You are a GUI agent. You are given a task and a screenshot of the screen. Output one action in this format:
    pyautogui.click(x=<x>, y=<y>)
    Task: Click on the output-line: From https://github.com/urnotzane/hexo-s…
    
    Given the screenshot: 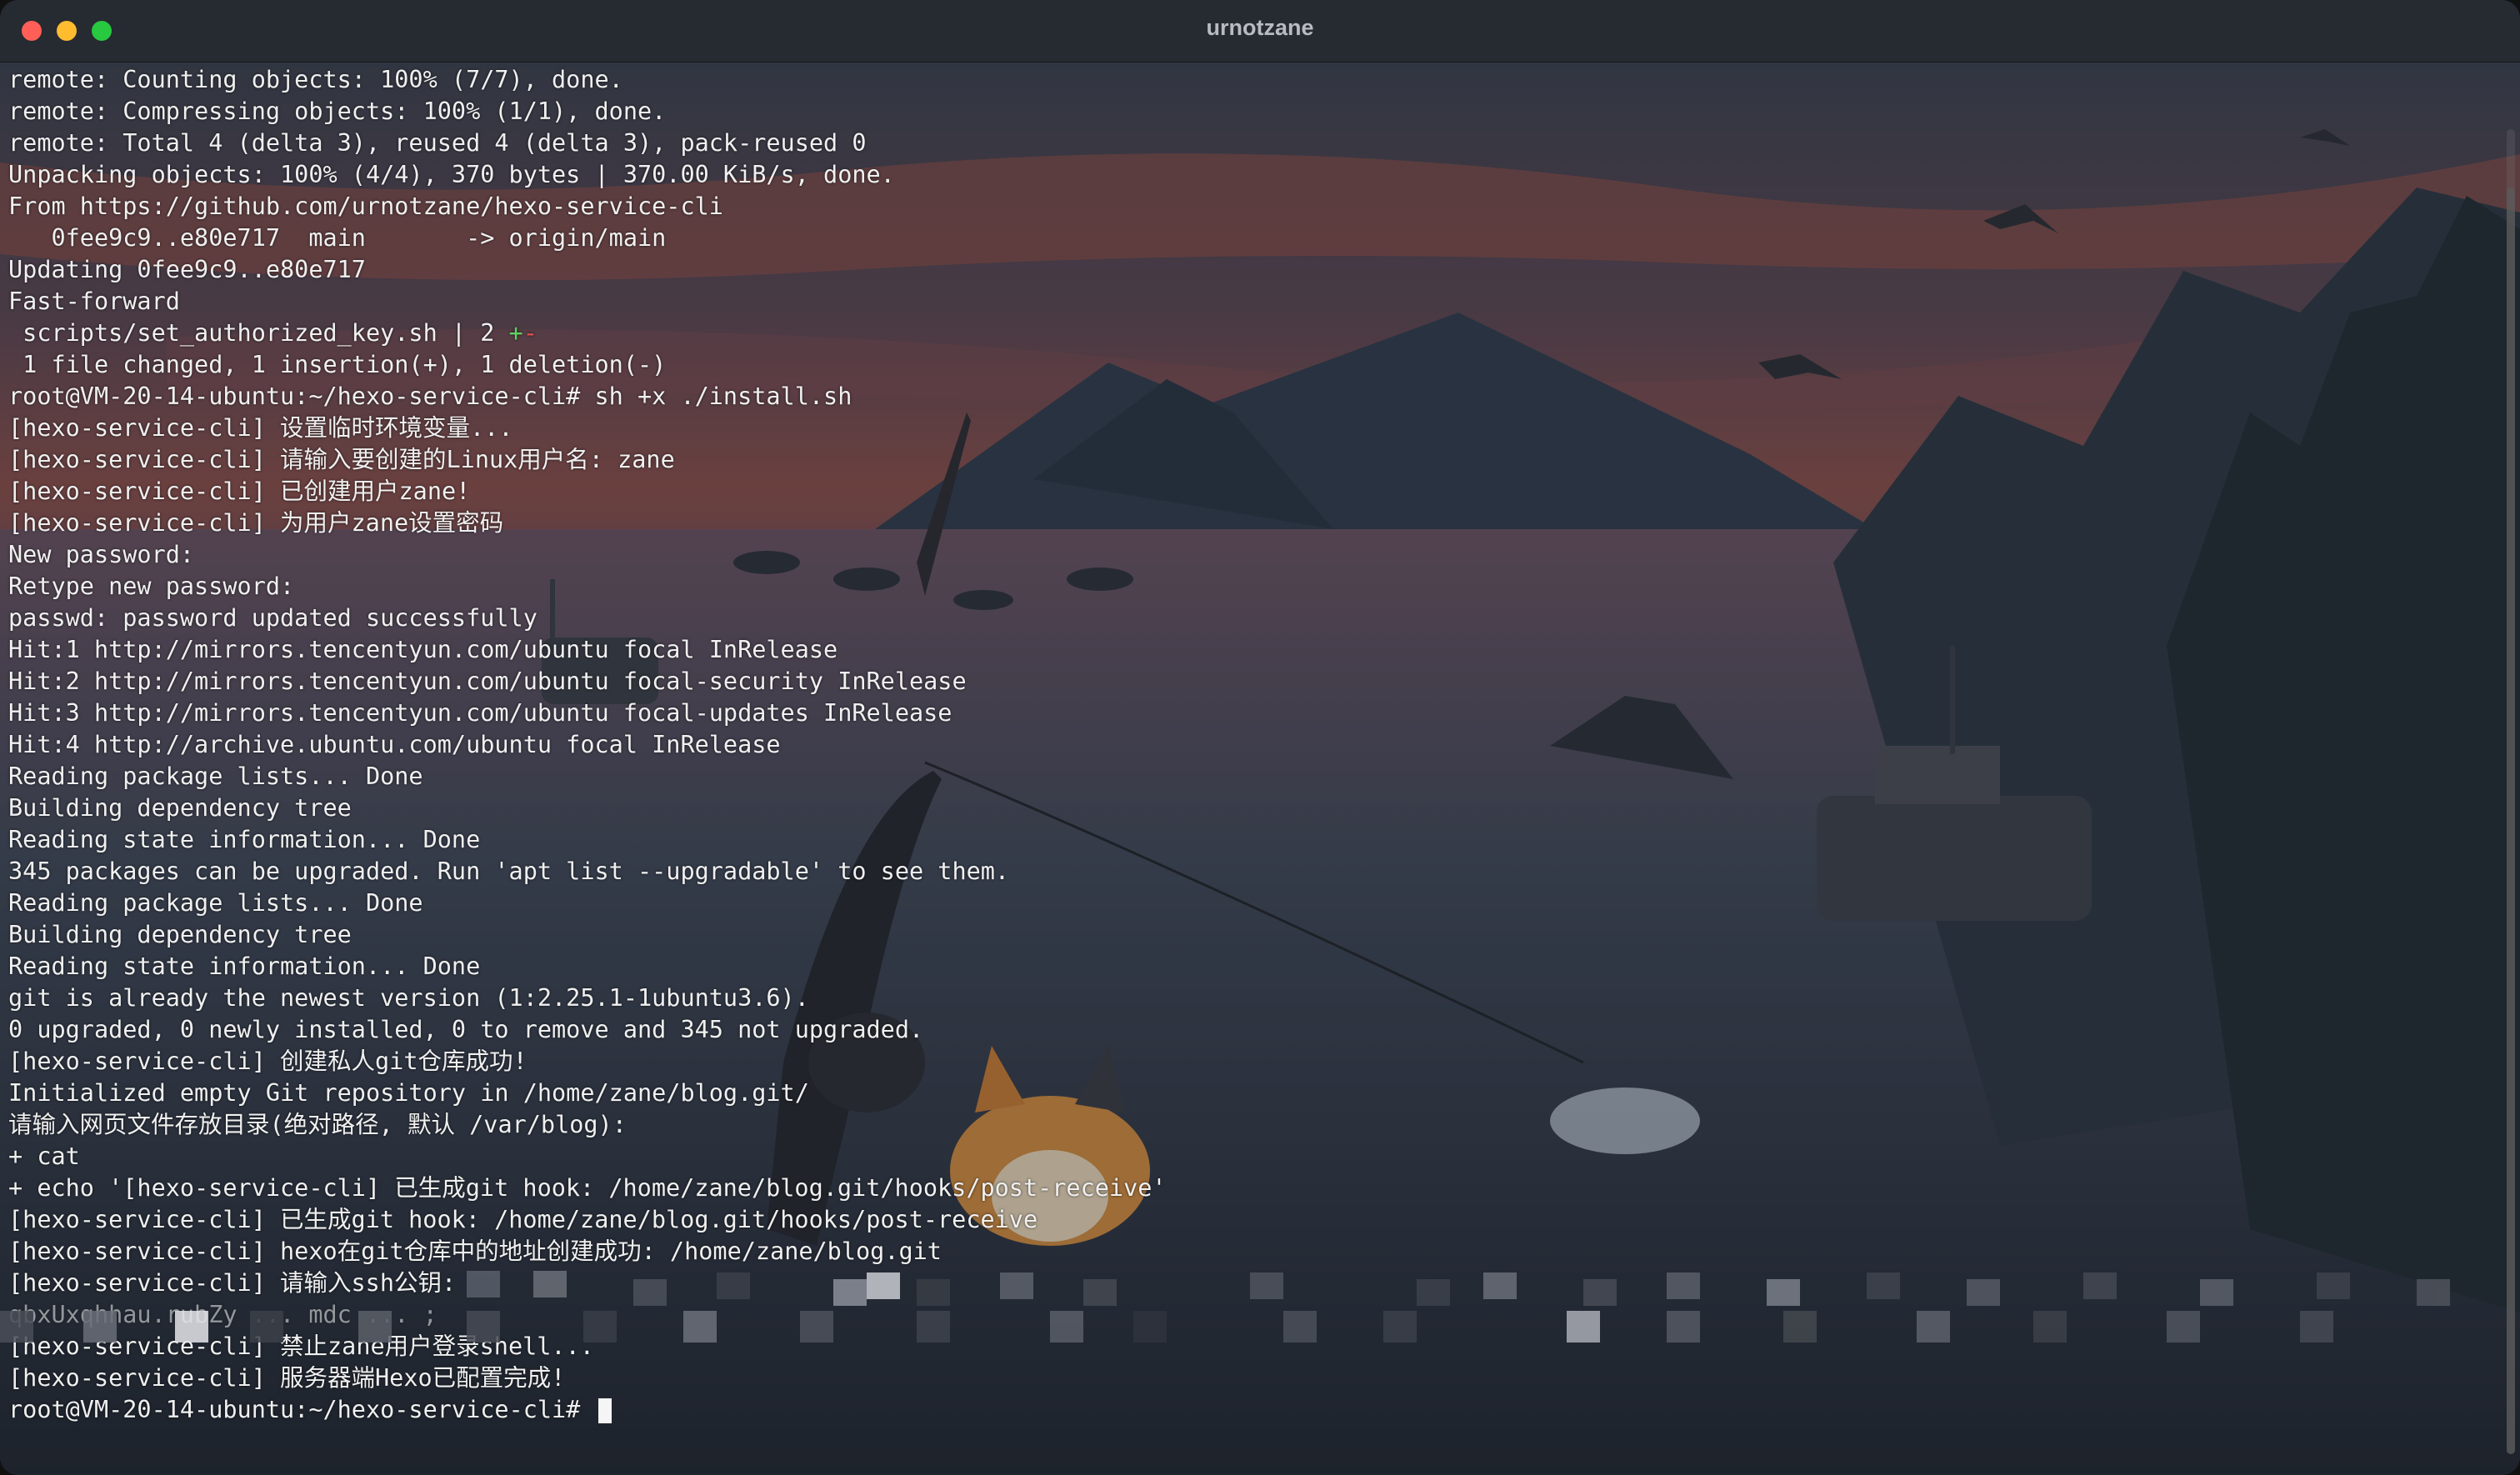 What is the action you would take?
    pyautogui.click(x=365, y=206)
    